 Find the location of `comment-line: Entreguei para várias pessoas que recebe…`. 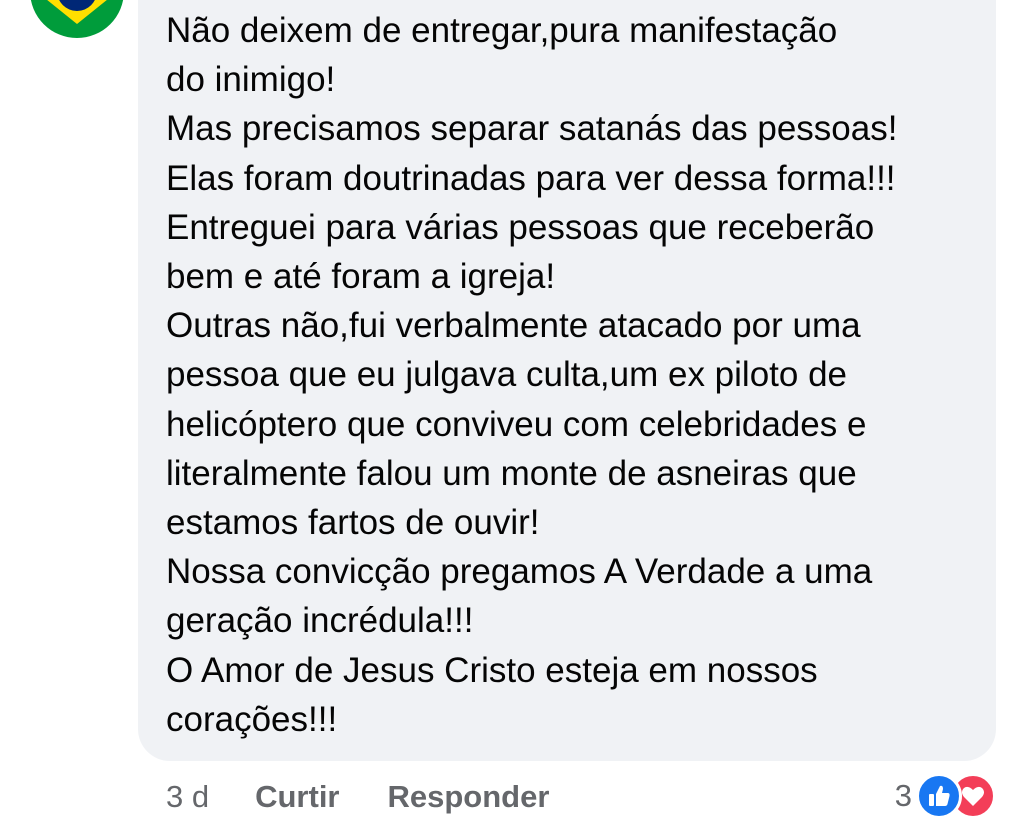

comment-line: Entreguei para várias pessoas que recebe… is located at coordinates (520, 227).